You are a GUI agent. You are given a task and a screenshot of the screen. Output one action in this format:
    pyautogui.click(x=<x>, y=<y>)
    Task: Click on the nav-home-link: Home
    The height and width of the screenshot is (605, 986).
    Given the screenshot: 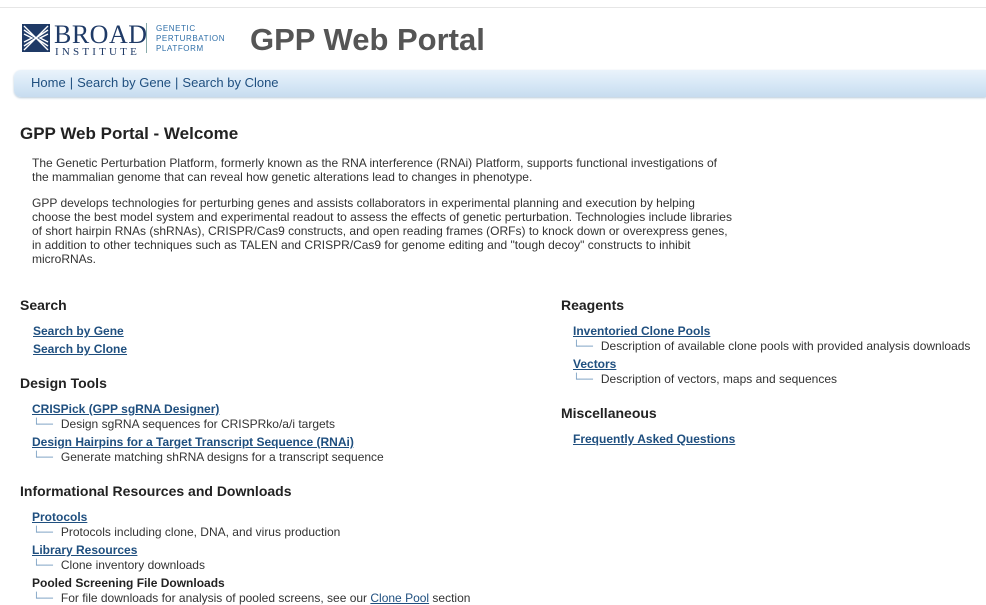 What is the action you would take?
    pyautogui.click(x=48, y=82)
    